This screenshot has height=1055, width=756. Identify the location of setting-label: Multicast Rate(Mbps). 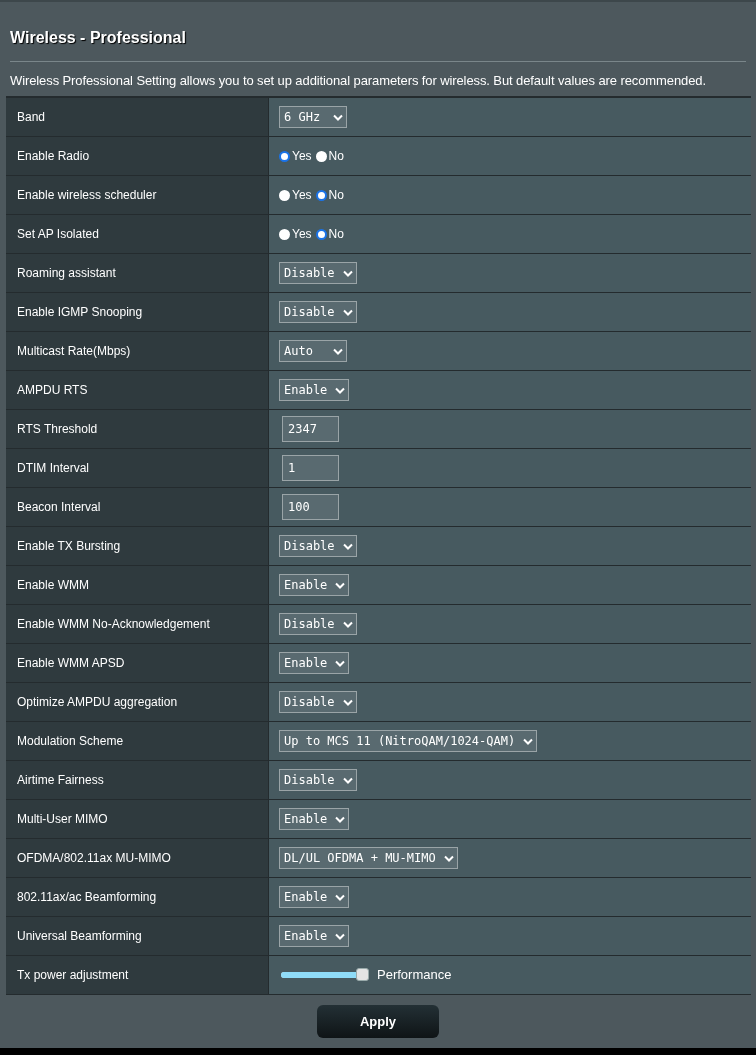
(137, 351).